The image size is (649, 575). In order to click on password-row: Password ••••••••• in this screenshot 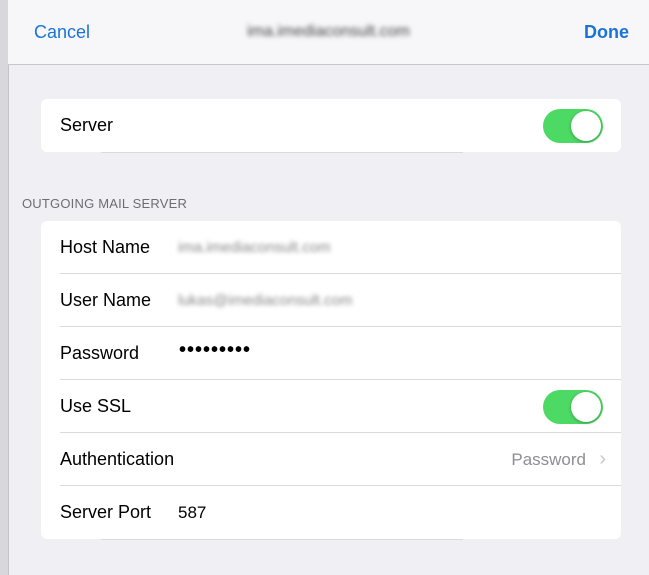, I will do `click(331, 353)`.